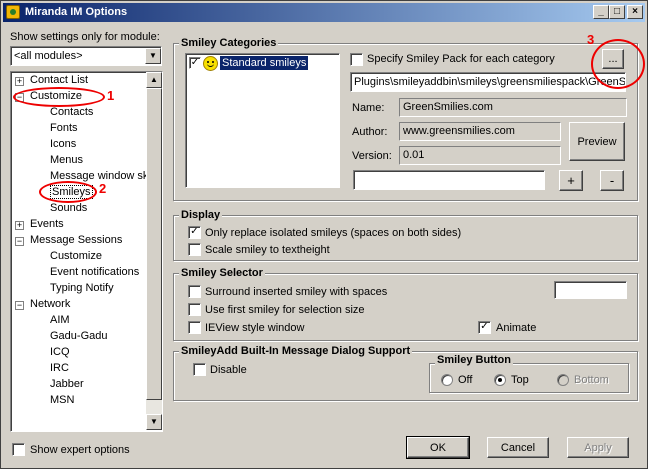  What do you see at coordinates (518, 447) in the screenshot?
I see `cancel-button: Cancel` at bounding box center [518, 447].